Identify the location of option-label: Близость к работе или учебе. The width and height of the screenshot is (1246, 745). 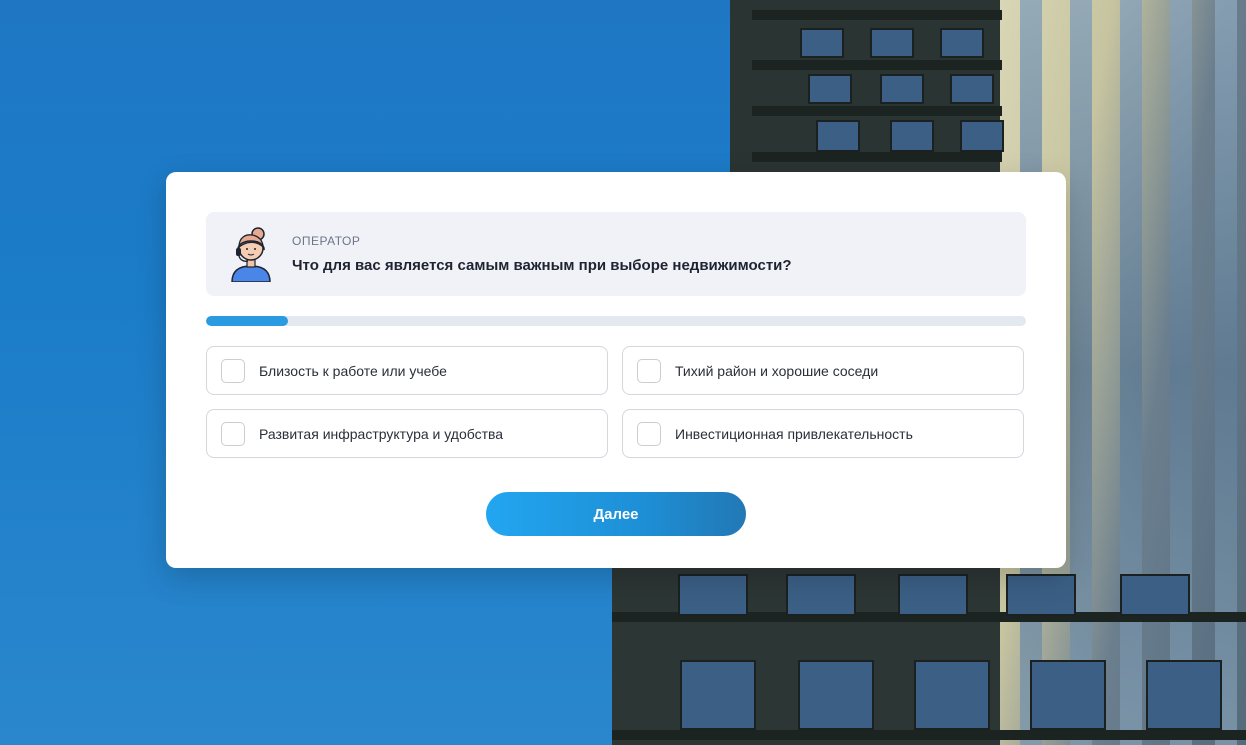
(353, 371).